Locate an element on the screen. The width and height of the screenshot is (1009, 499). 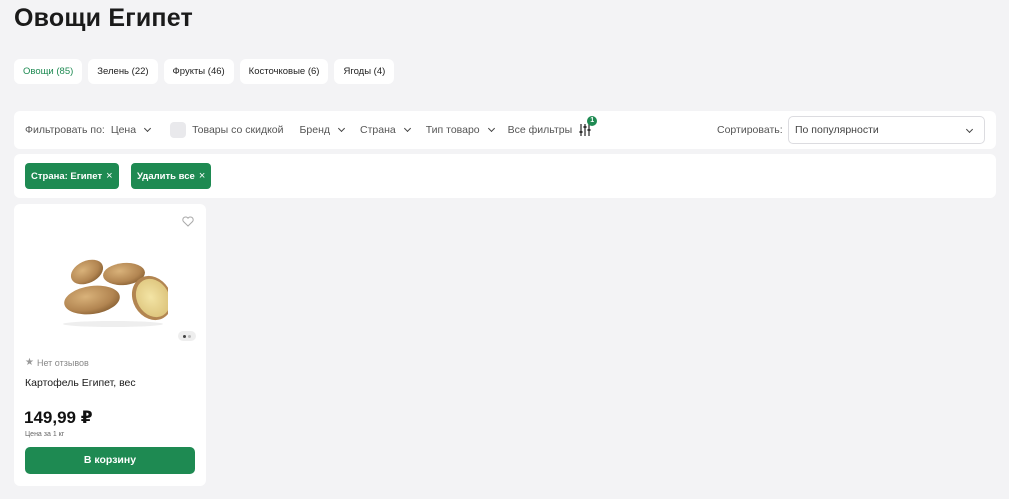
discount-filter: Товары со скидкой is located at coordinates (227, 130).